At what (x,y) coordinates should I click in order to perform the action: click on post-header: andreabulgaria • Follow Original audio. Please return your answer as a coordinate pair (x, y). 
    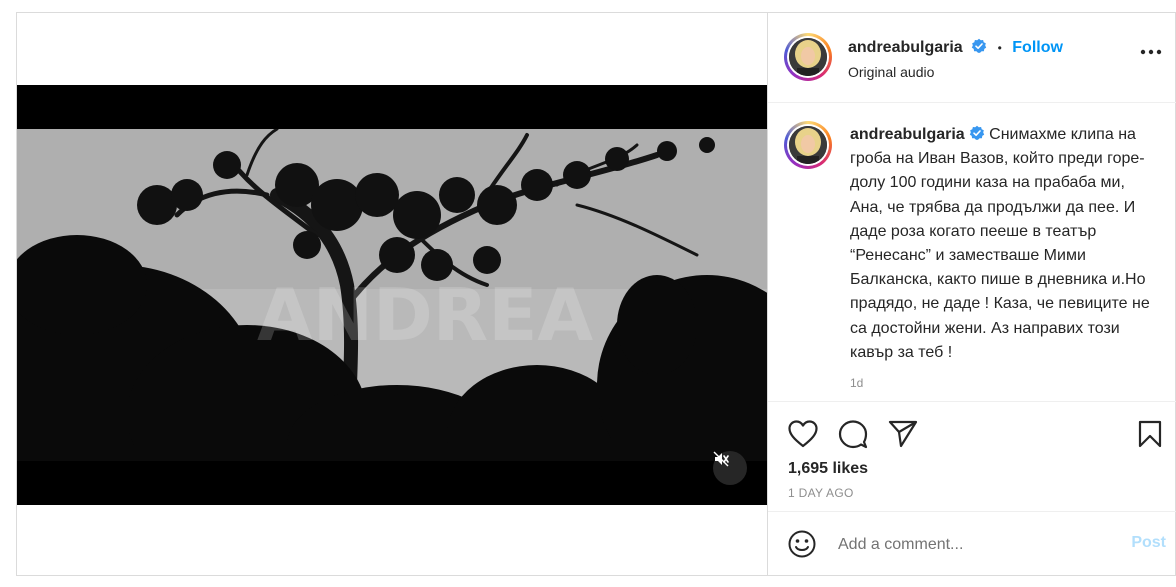
    Looking at the image, I should click on (972, 58).